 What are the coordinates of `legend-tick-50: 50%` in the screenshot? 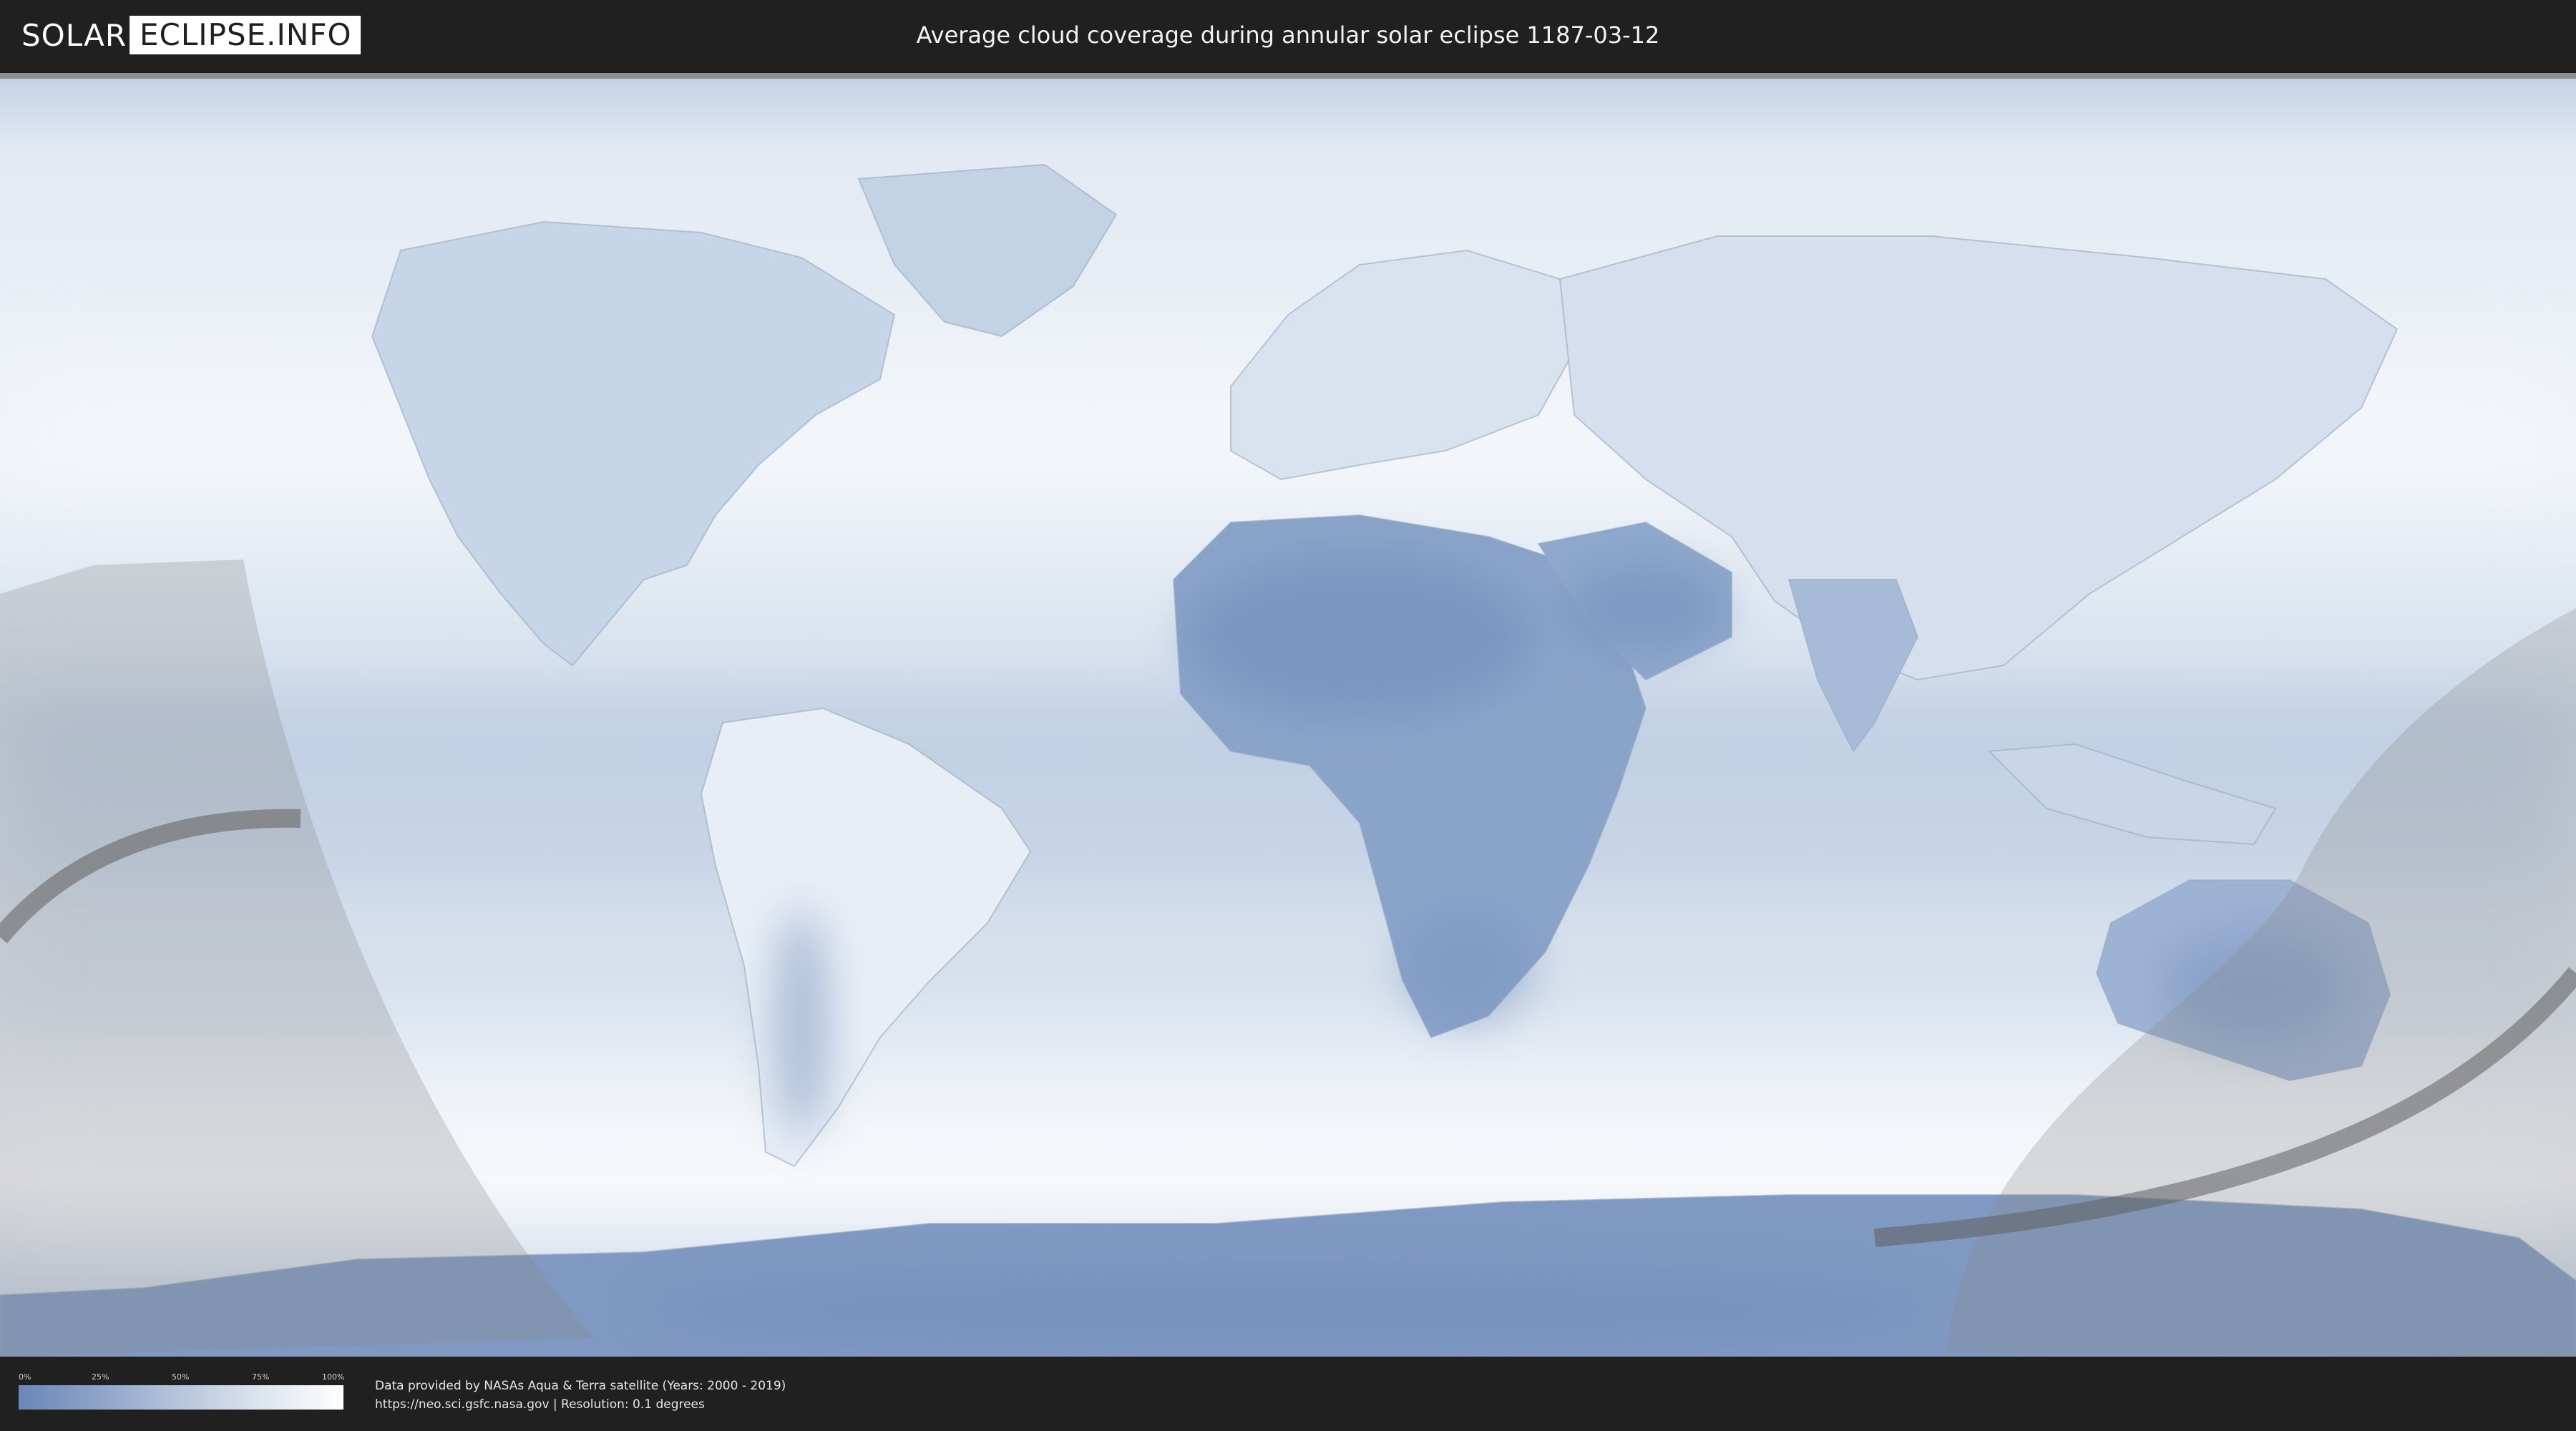 It's located at (181, 1377).